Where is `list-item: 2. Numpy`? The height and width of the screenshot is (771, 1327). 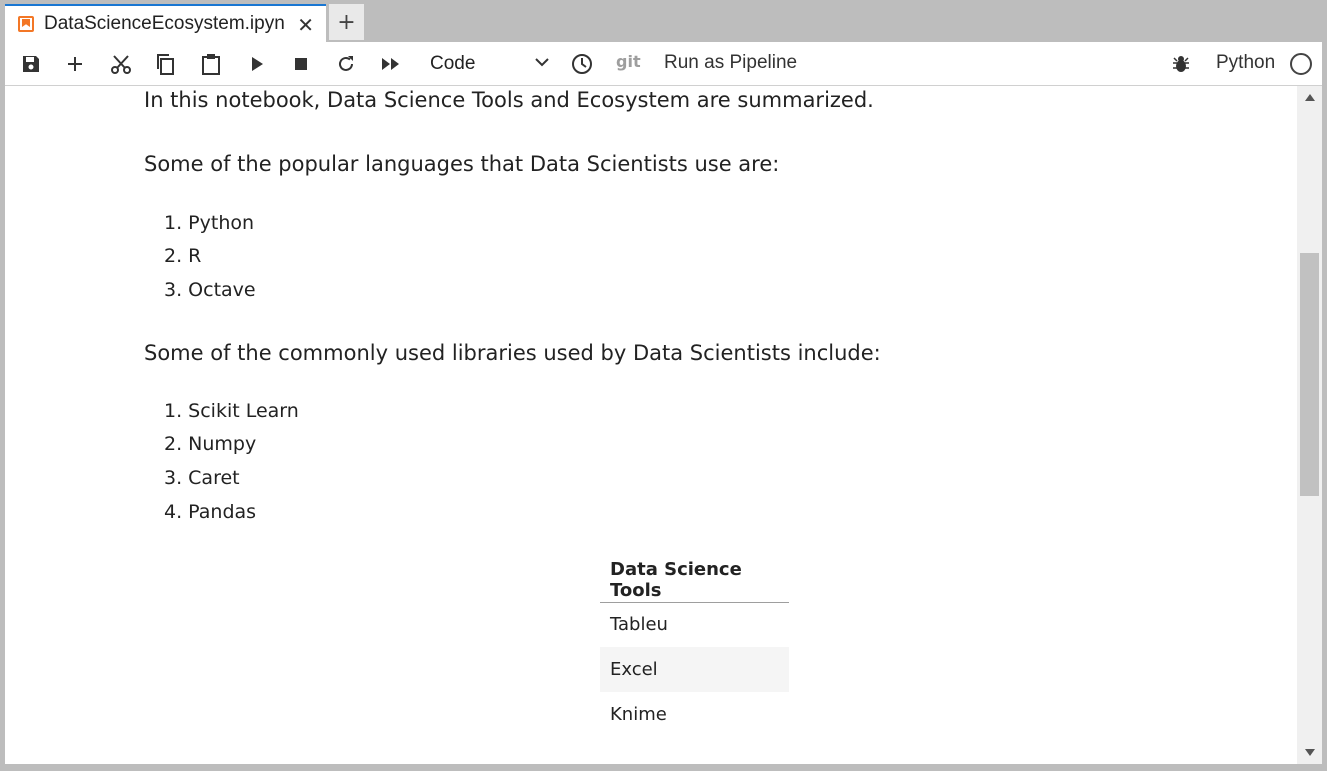 list-item: 2. Numpy is located at coordinates (210, 444).